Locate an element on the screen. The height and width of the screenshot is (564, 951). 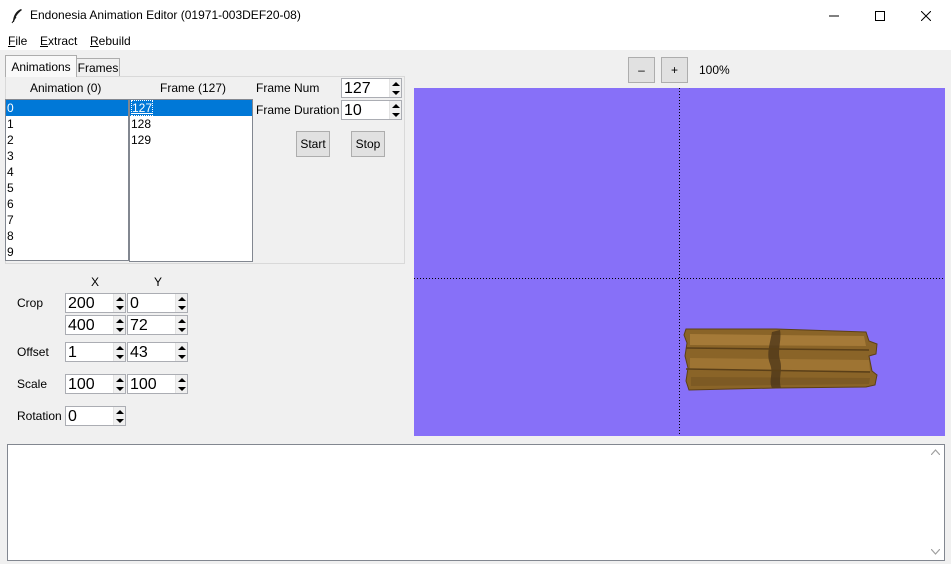
list-item: 1 is located at coordinates (67, 124).